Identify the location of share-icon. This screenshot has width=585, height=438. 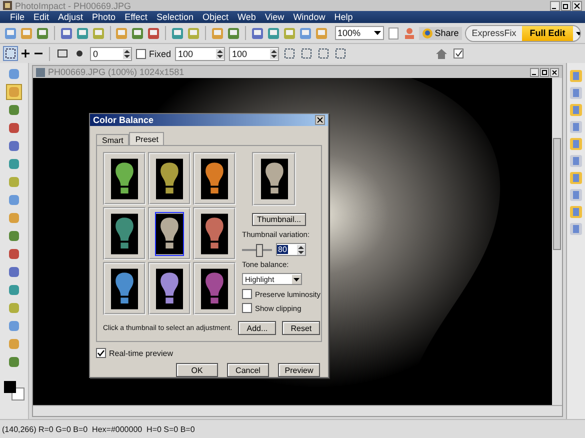
(427, 33).